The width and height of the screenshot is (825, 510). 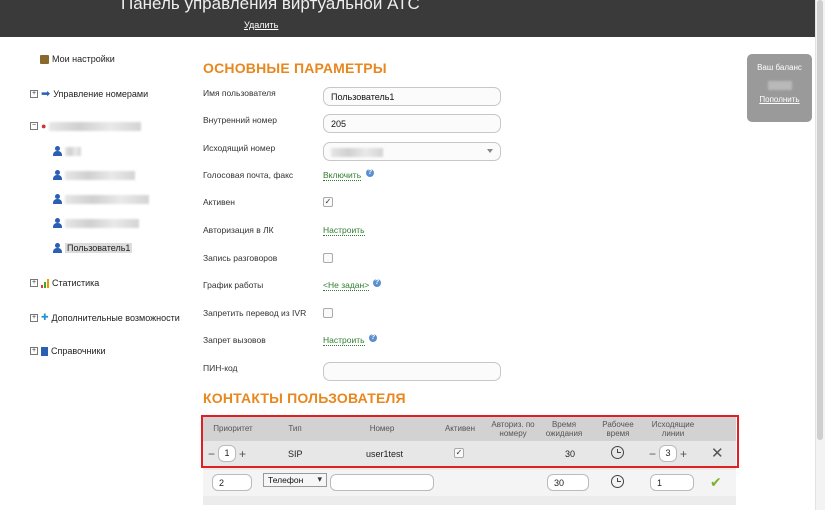 I want to click on chart-icon, so click(x=45, y=283).